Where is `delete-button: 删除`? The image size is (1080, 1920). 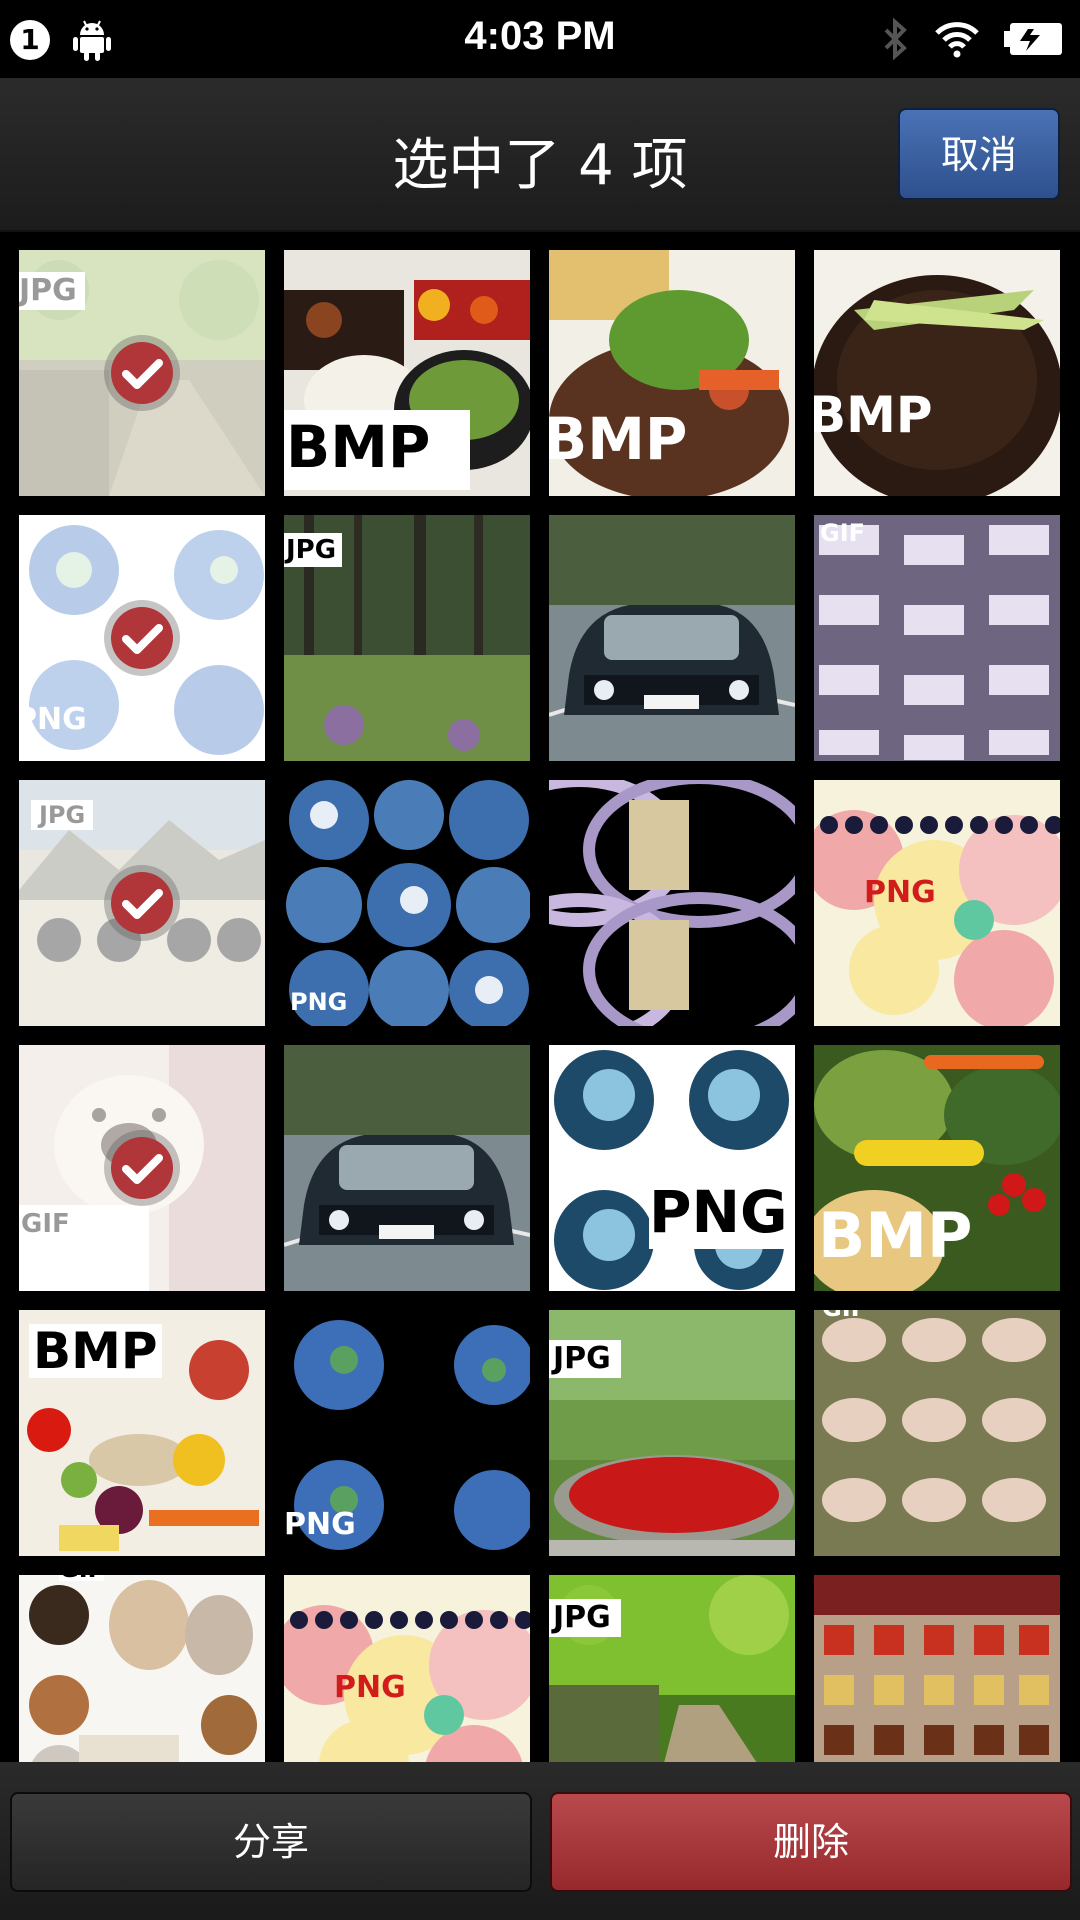 delete-button: 删除 is located at coordinates (811, 1842).